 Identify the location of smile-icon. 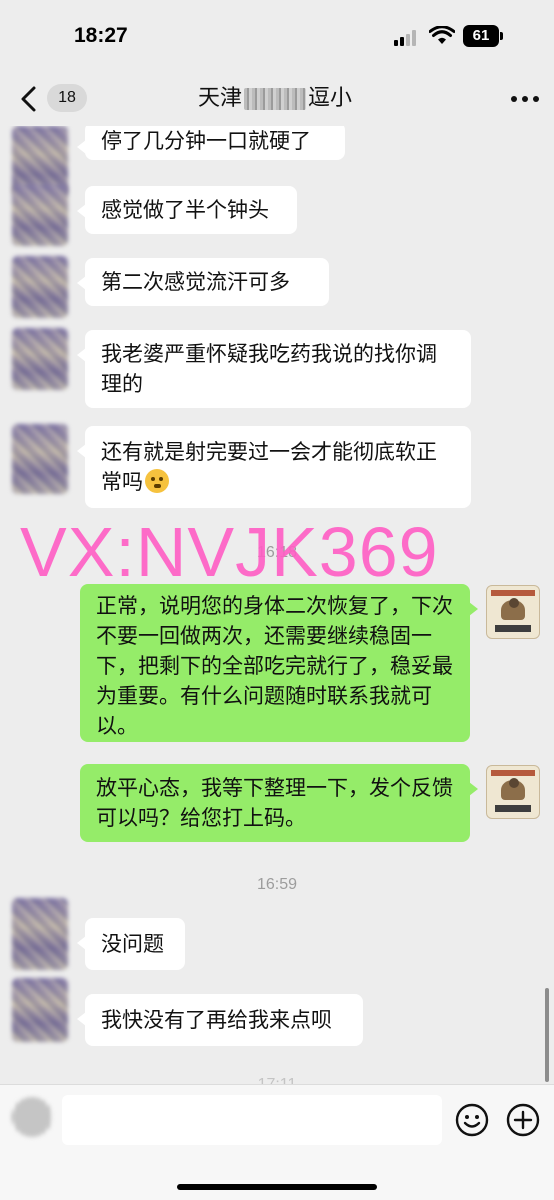
(472, 1120).